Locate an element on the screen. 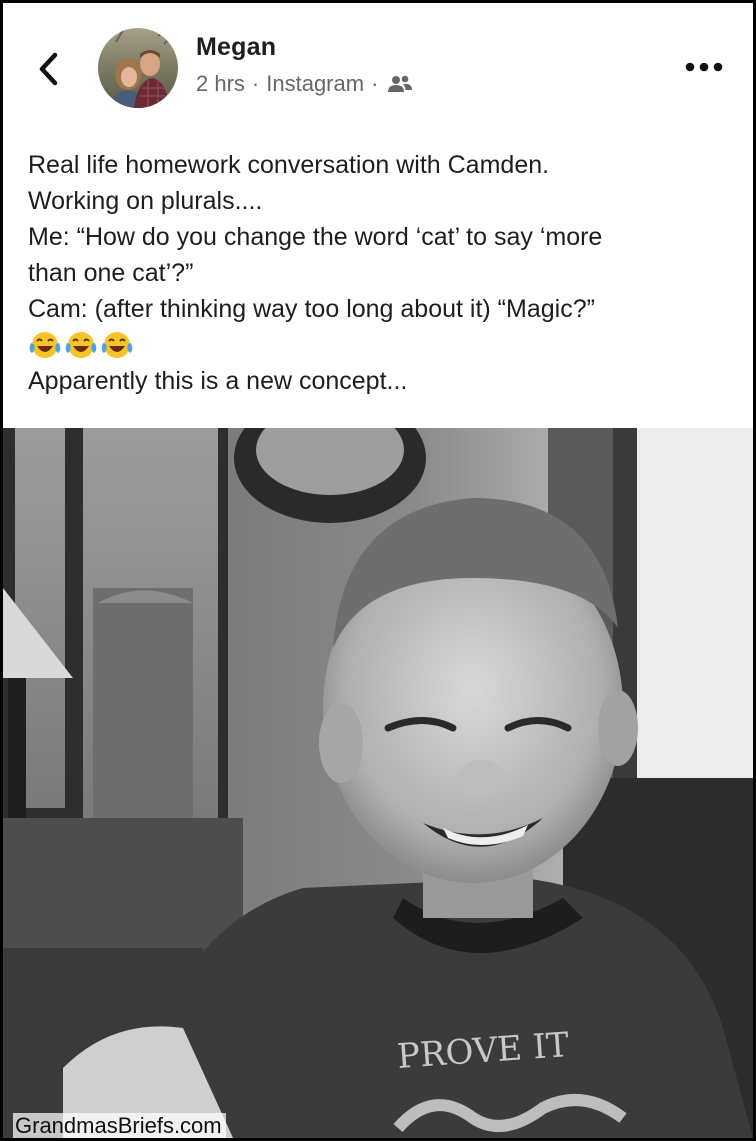  post-source: Instagram is located at coordinates (315, 83).